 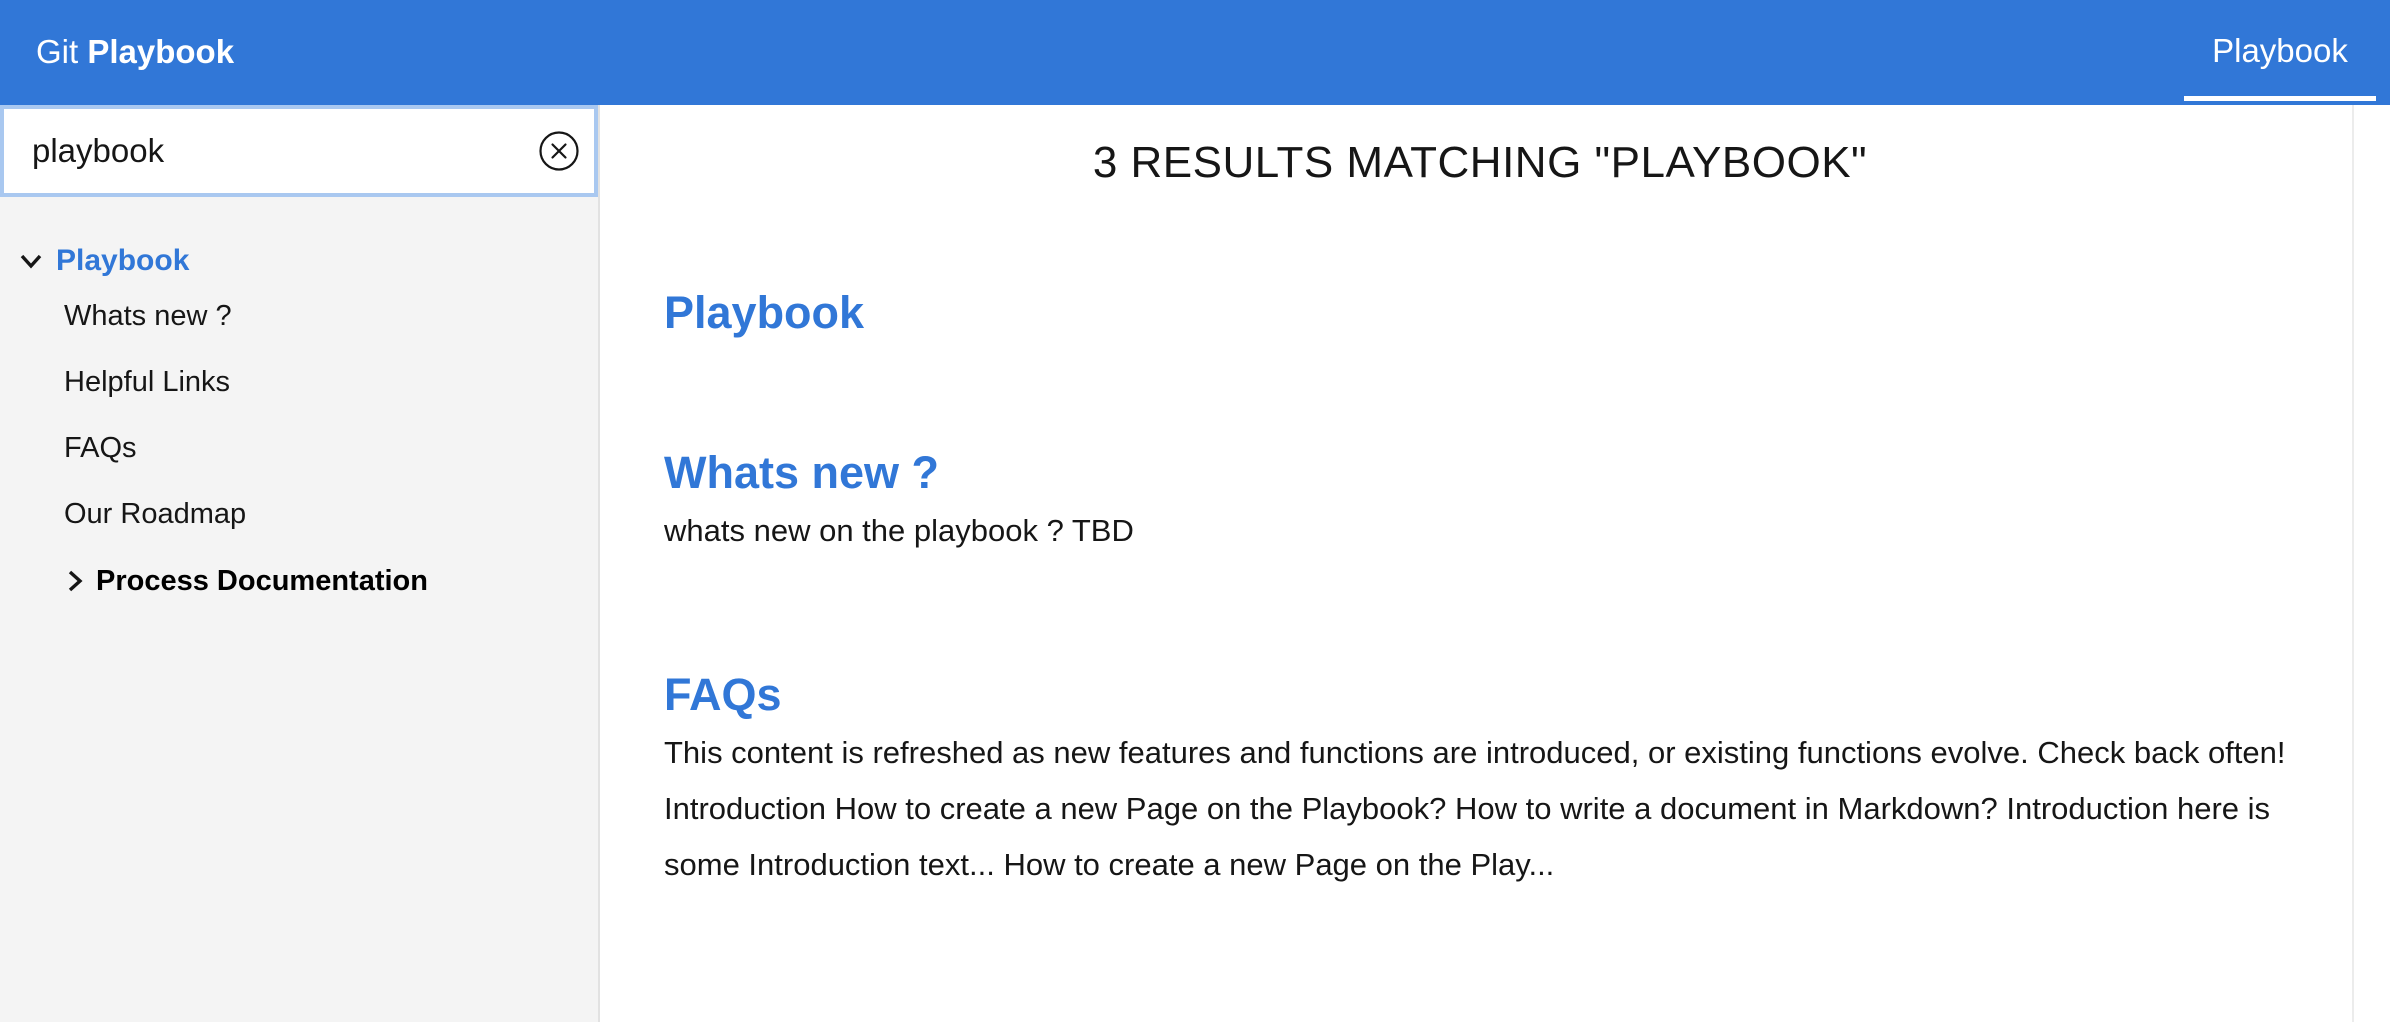 What do you see at coordinates (161, 51) in the screenshot?
I see `brand-name: Playbook` at bounding box center [161, 51].